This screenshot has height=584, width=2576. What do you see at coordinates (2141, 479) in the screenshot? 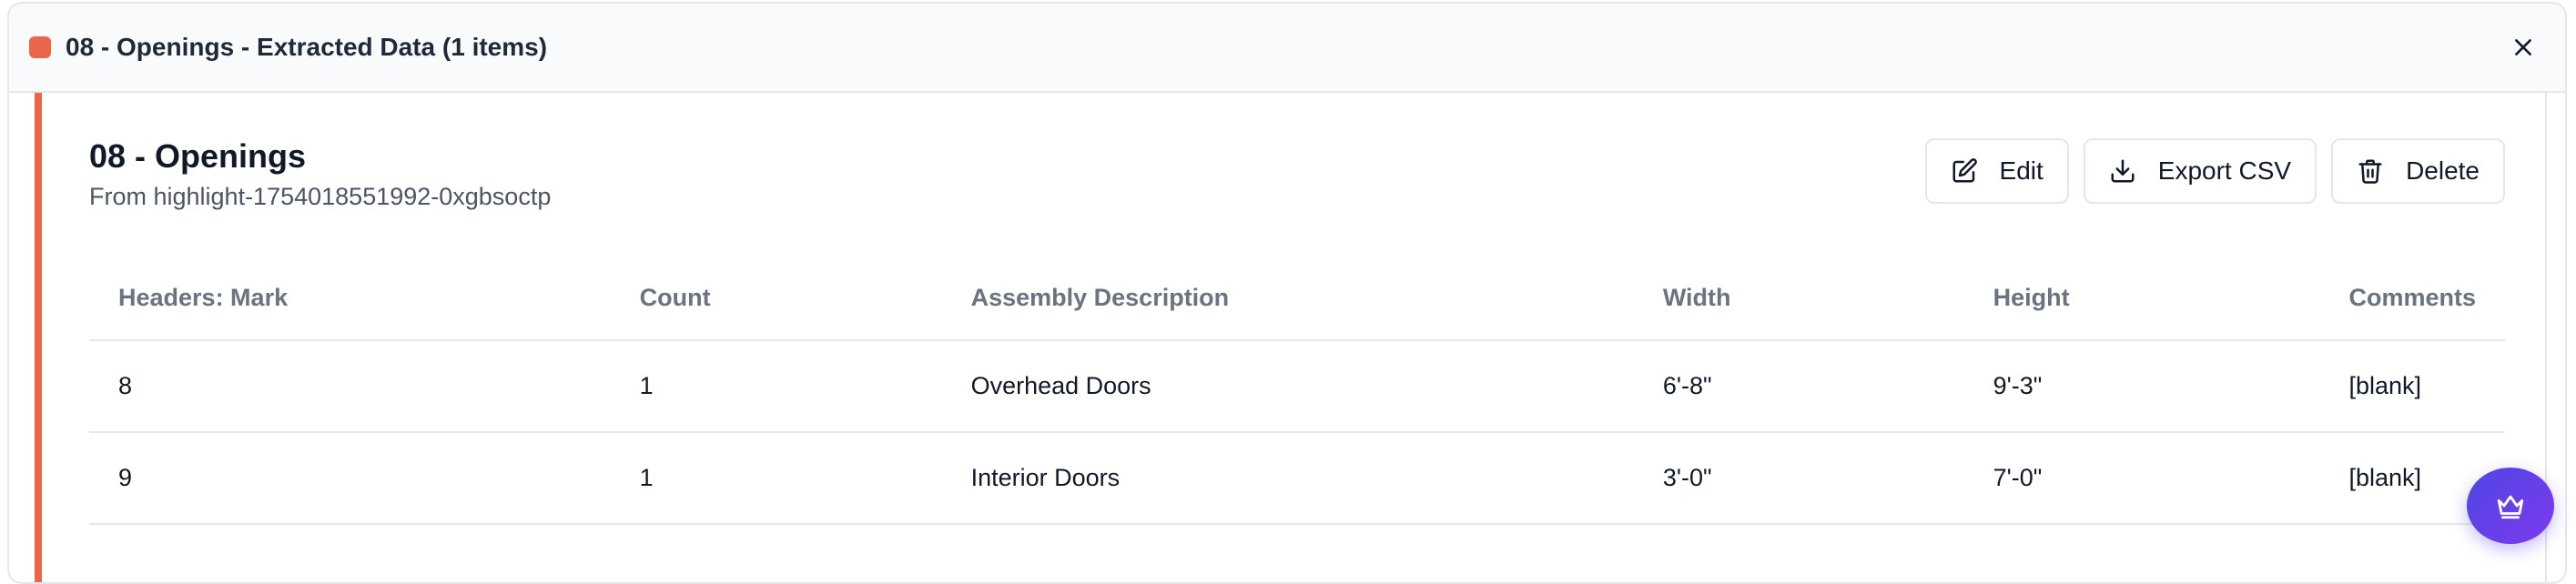
I see `cell-height: 7'-0"` at bounding box center [2141, 479].